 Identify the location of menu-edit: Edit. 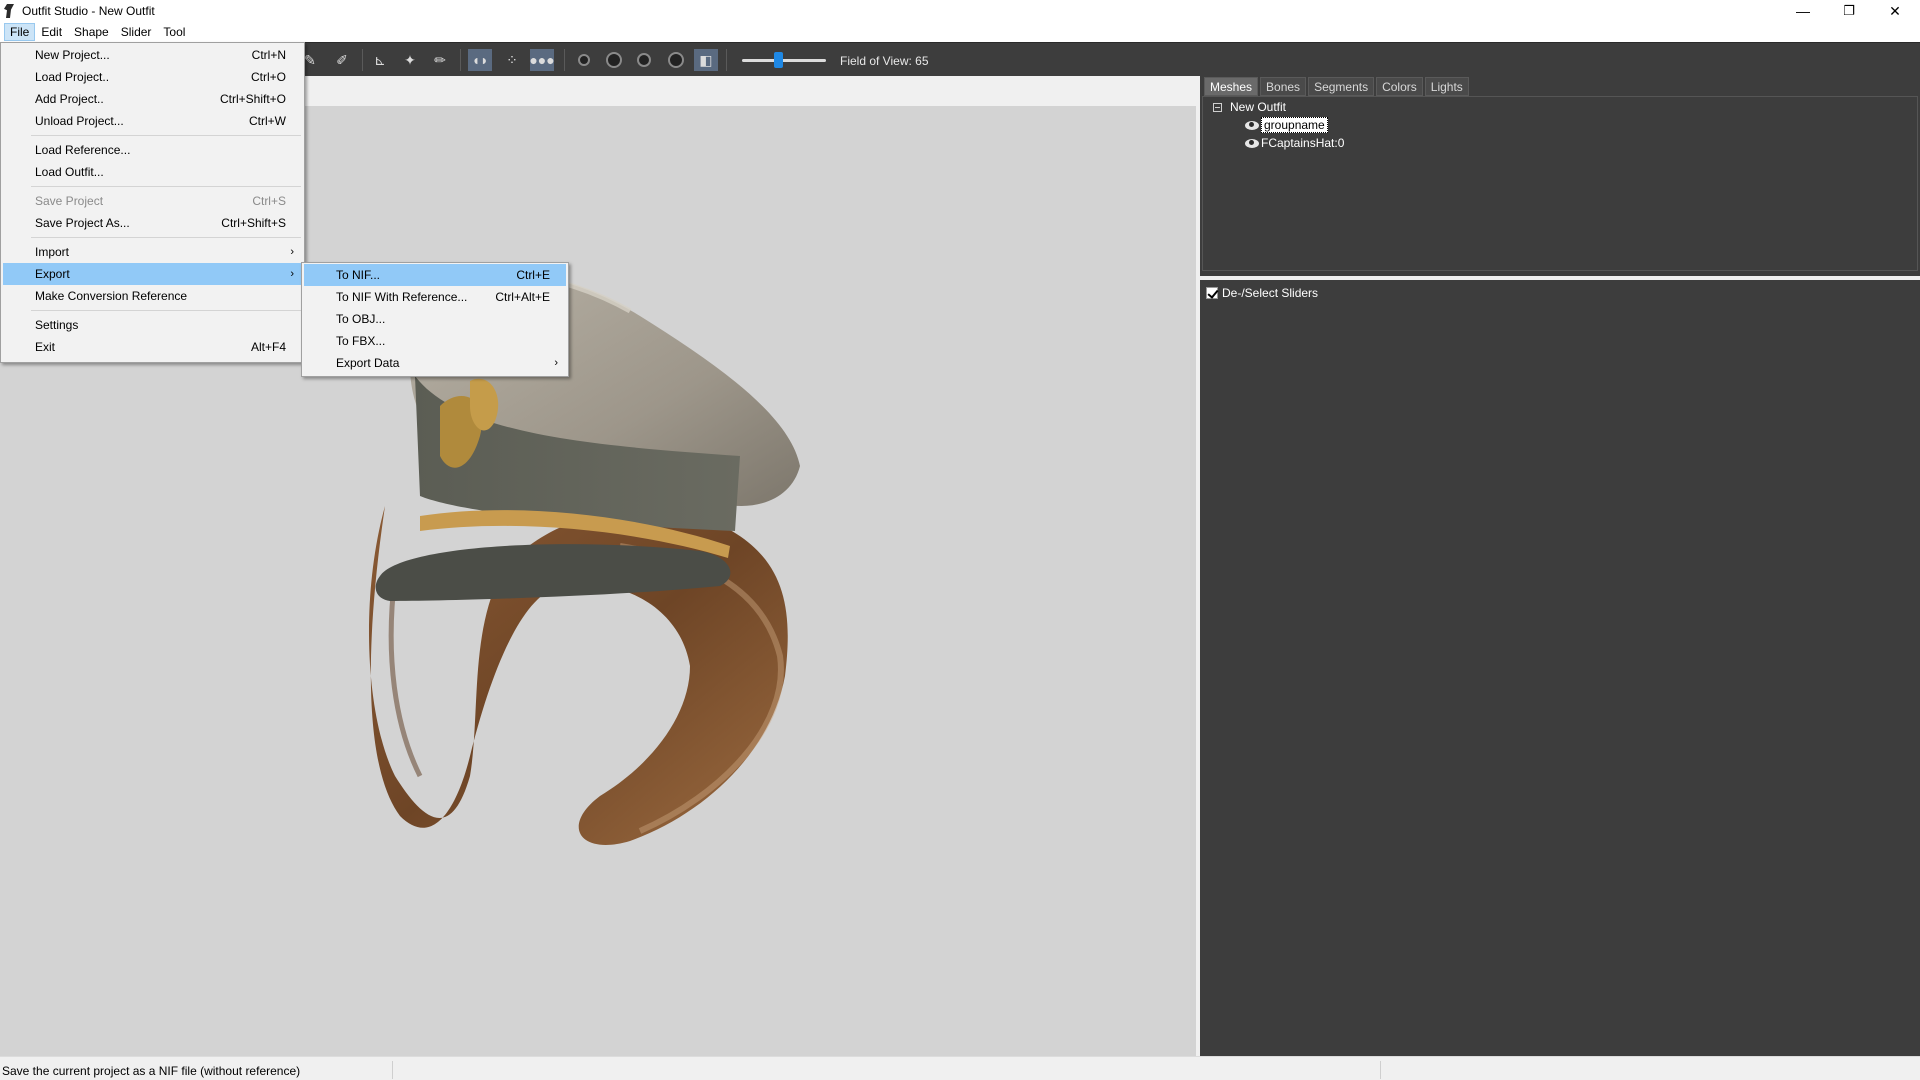
(51, 32).